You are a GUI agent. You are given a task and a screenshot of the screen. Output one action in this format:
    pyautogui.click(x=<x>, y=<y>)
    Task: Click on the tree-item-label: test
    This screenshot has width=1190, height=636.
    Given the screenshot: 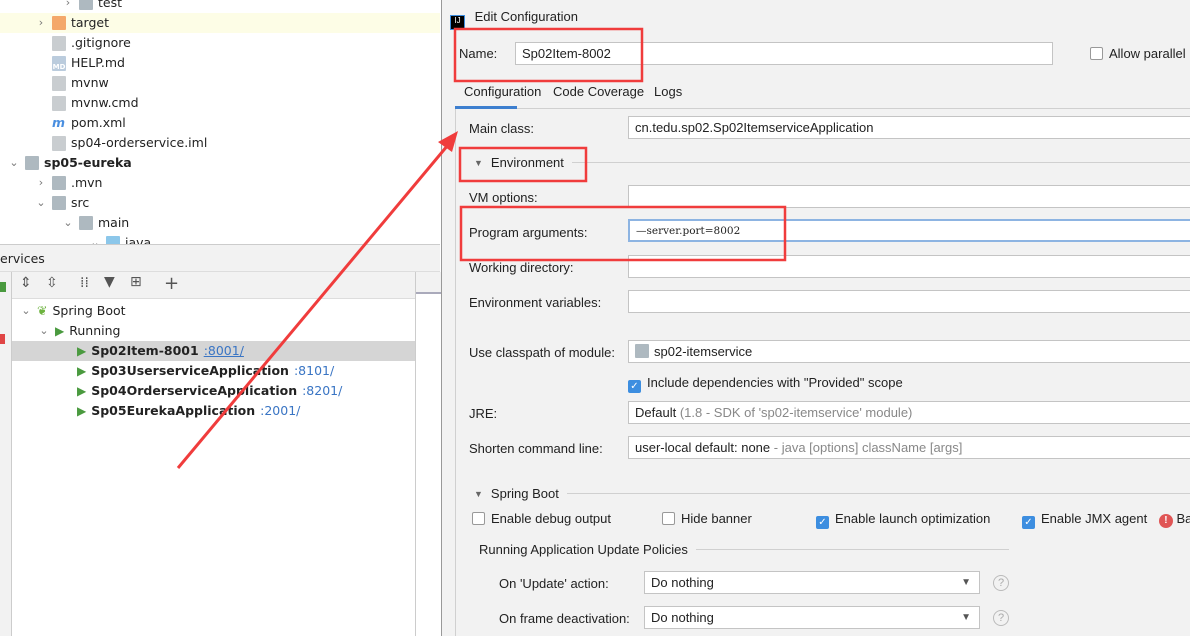 What is the action you would take?
    pyautogui.click(x=110, y=5)
    